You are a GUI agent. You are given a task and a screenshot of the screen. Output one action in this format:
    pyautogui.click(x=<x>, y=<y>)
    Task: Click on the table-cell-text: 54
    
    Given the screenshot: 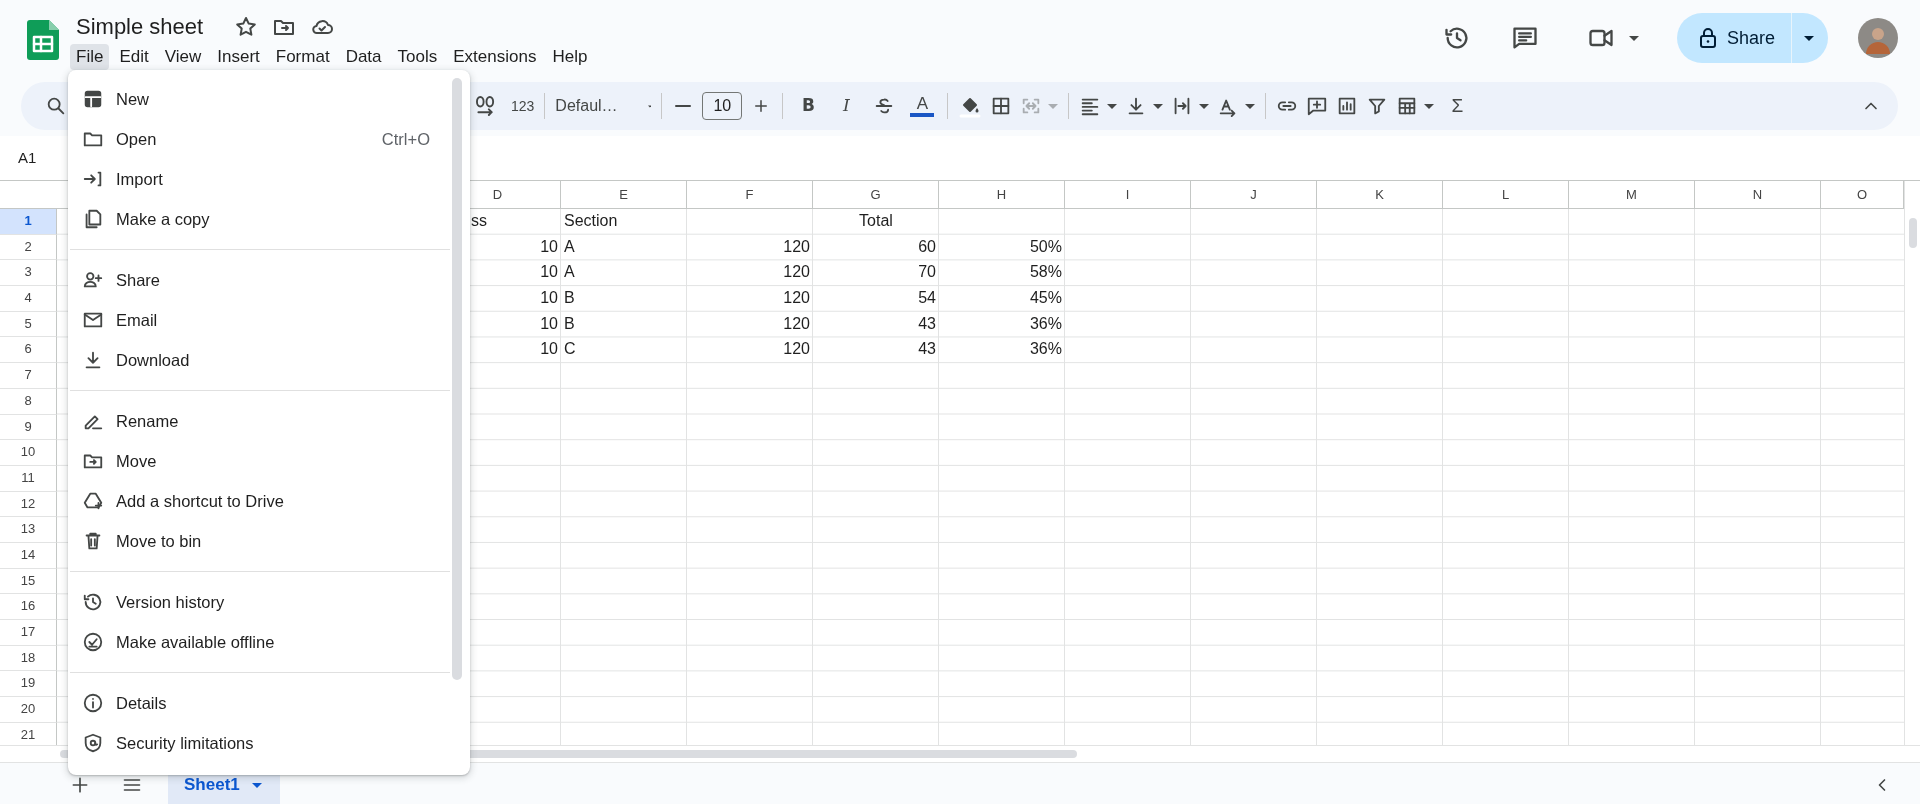 What is the action you would take?
    pyautogui.click(x=927, y=298)
    